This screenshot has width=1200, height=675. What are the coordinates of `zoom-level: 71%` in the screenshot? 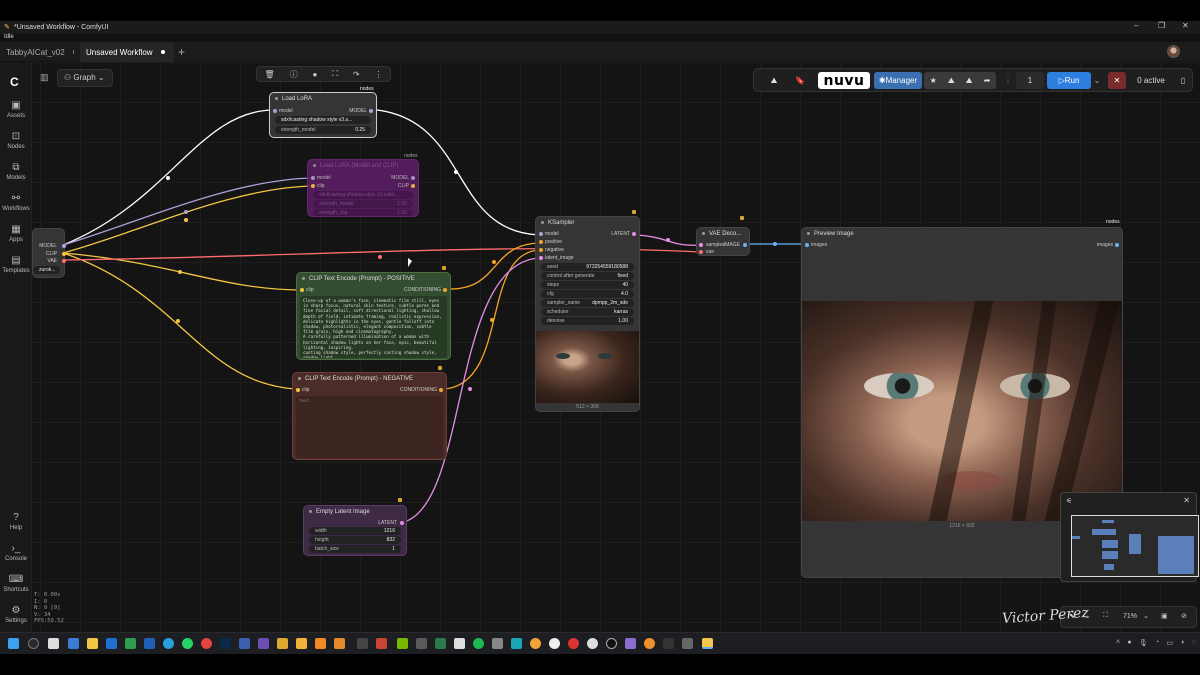 It's located at (1130, 616).